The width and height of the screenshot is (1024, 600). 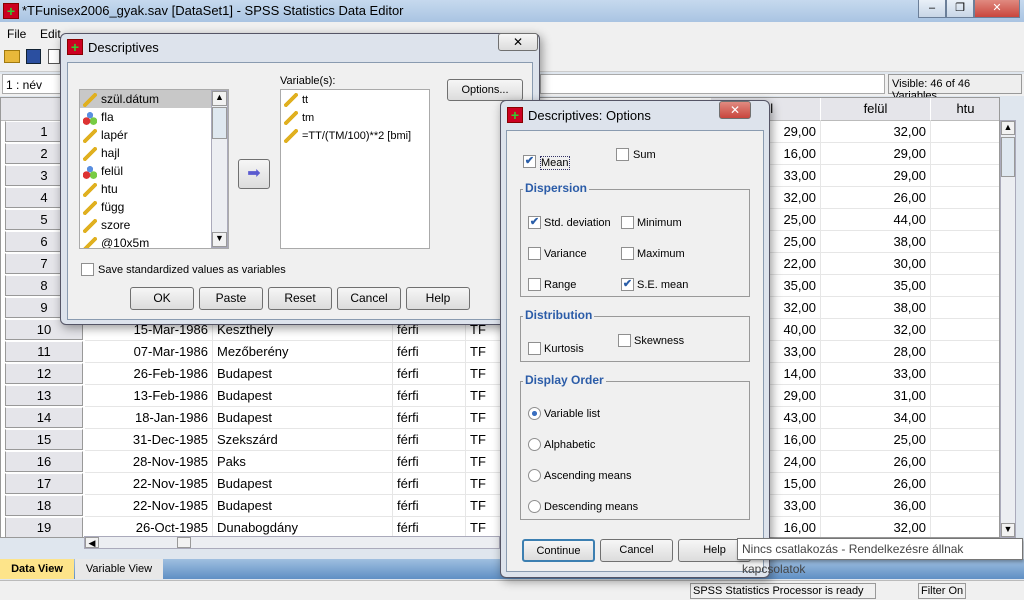 I want to click on range-checkbox, so click(x=534, y=284).